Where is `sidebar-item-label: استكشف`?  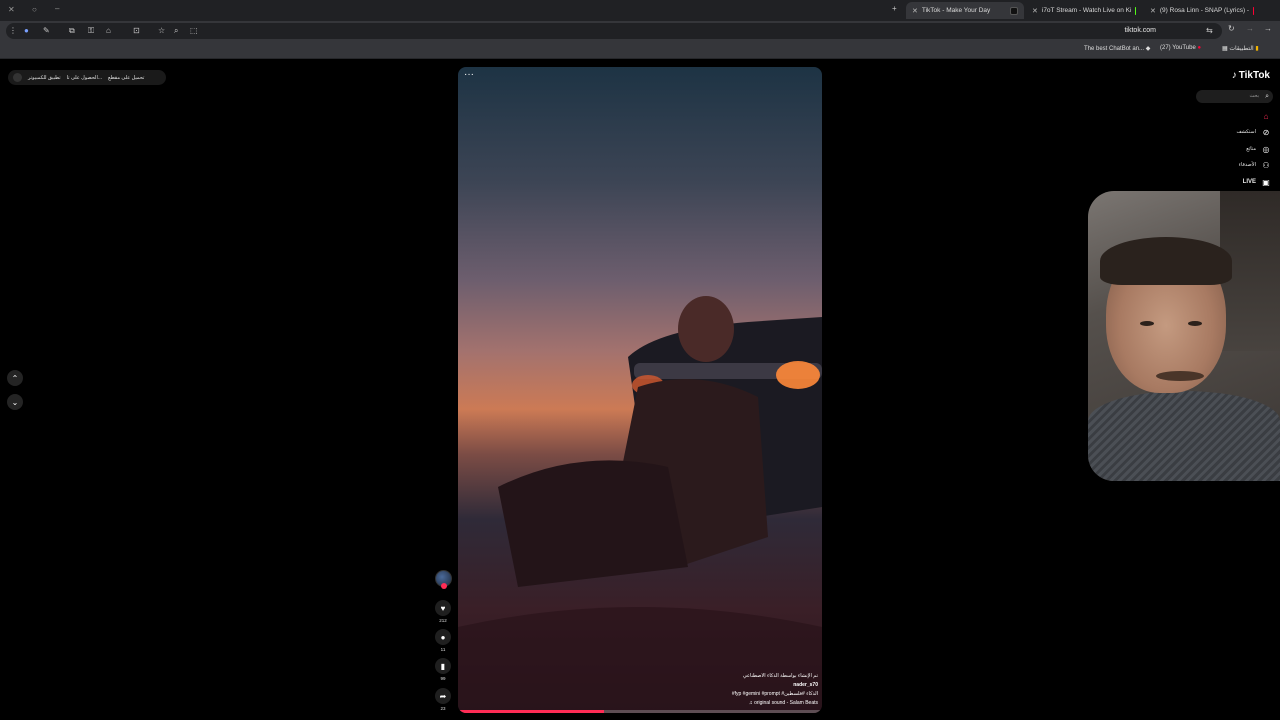 sidebar-item-label: استكشف is located at coordinates (1246, 132).